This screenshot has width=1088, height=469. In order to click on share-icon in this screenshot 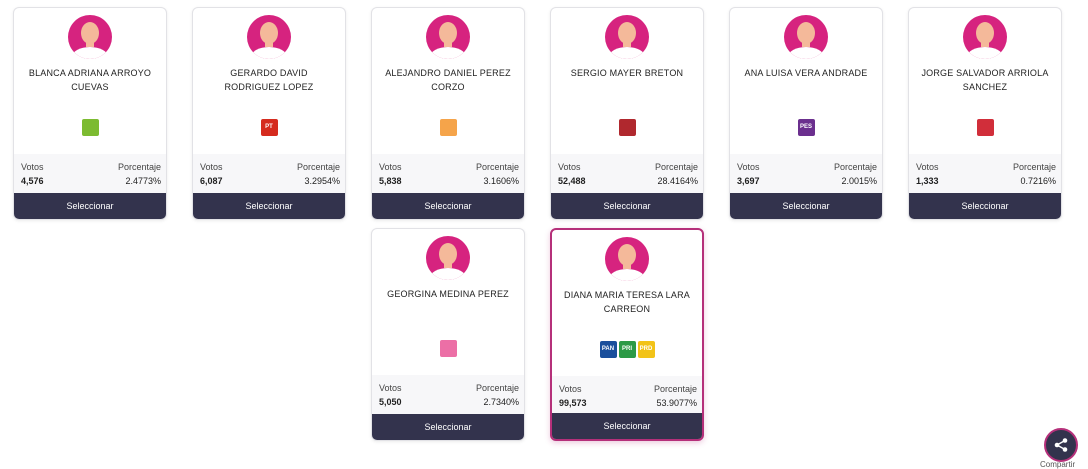, I will do `click(1061, 445)`.